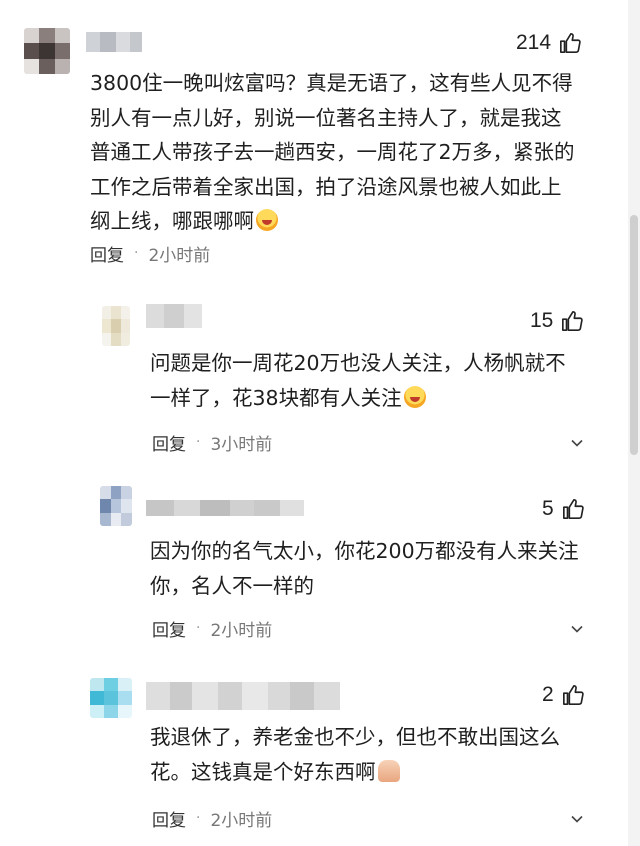 This screenshot has height=846, width=640. What do you see at coordinates (331, 83) in the screenshot?
I see `comment-line: 3800住一晚叫炫富吗？真是无语了，这有些人见不得` at bounding box center [331, 83].